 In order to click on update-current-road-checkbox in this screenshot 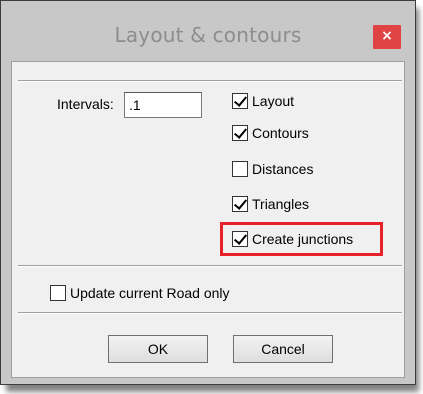, I will do `click(58, 293)`.